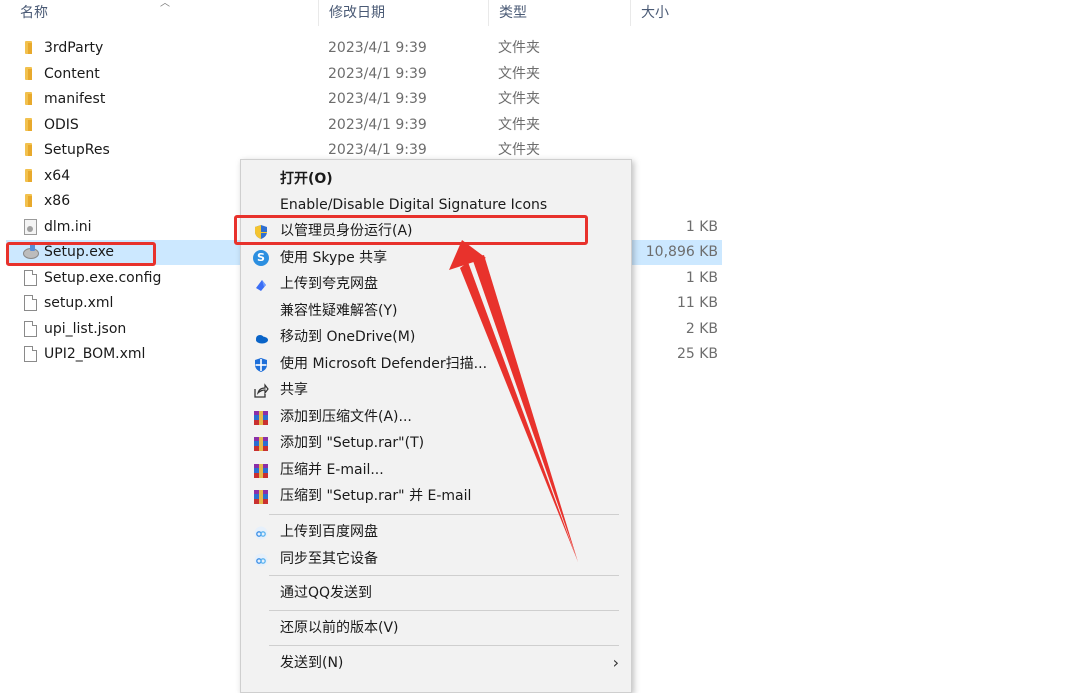  Describe the element at coordinates (30, 226) in the screenshot. I see `ini-file-icon` at that location.